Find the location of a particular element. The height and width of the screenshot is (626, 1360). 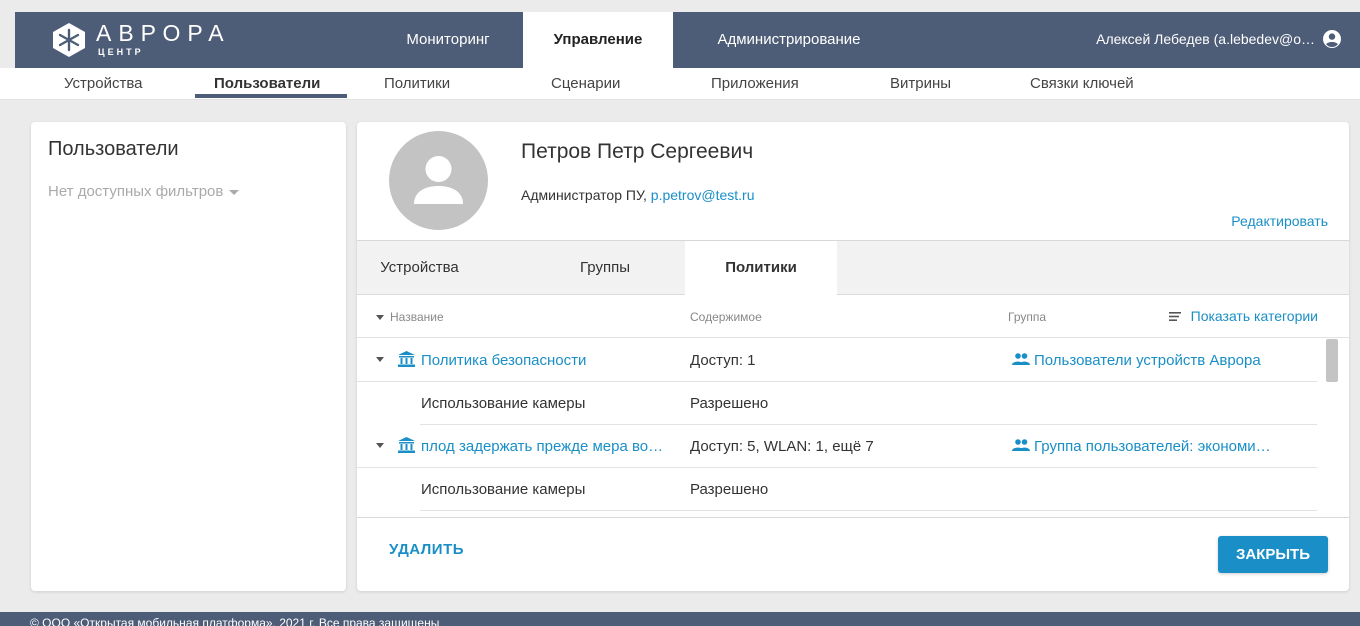

logo-subtitle: ЦЕНТР is located at coordinates (121, 52).